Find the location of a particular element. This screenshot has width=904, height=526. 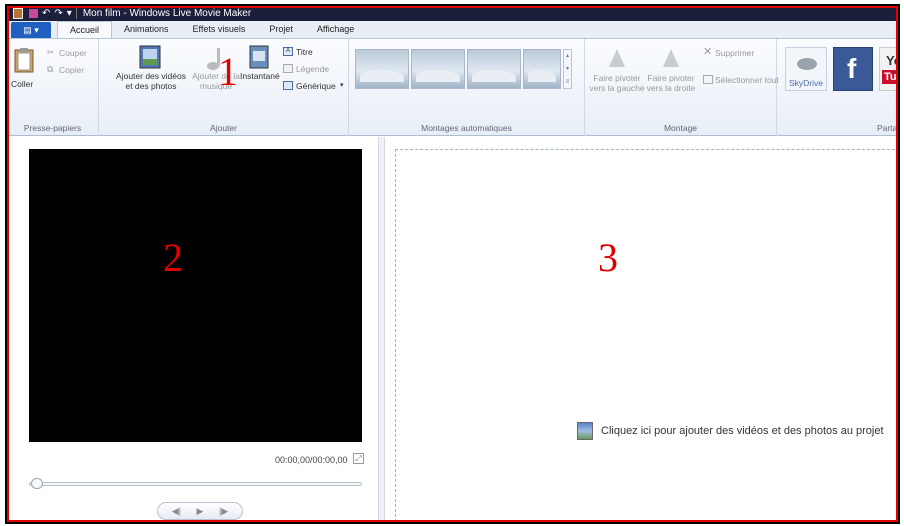

next-frame-icon: |▶ is located at coordinates (223, 511).